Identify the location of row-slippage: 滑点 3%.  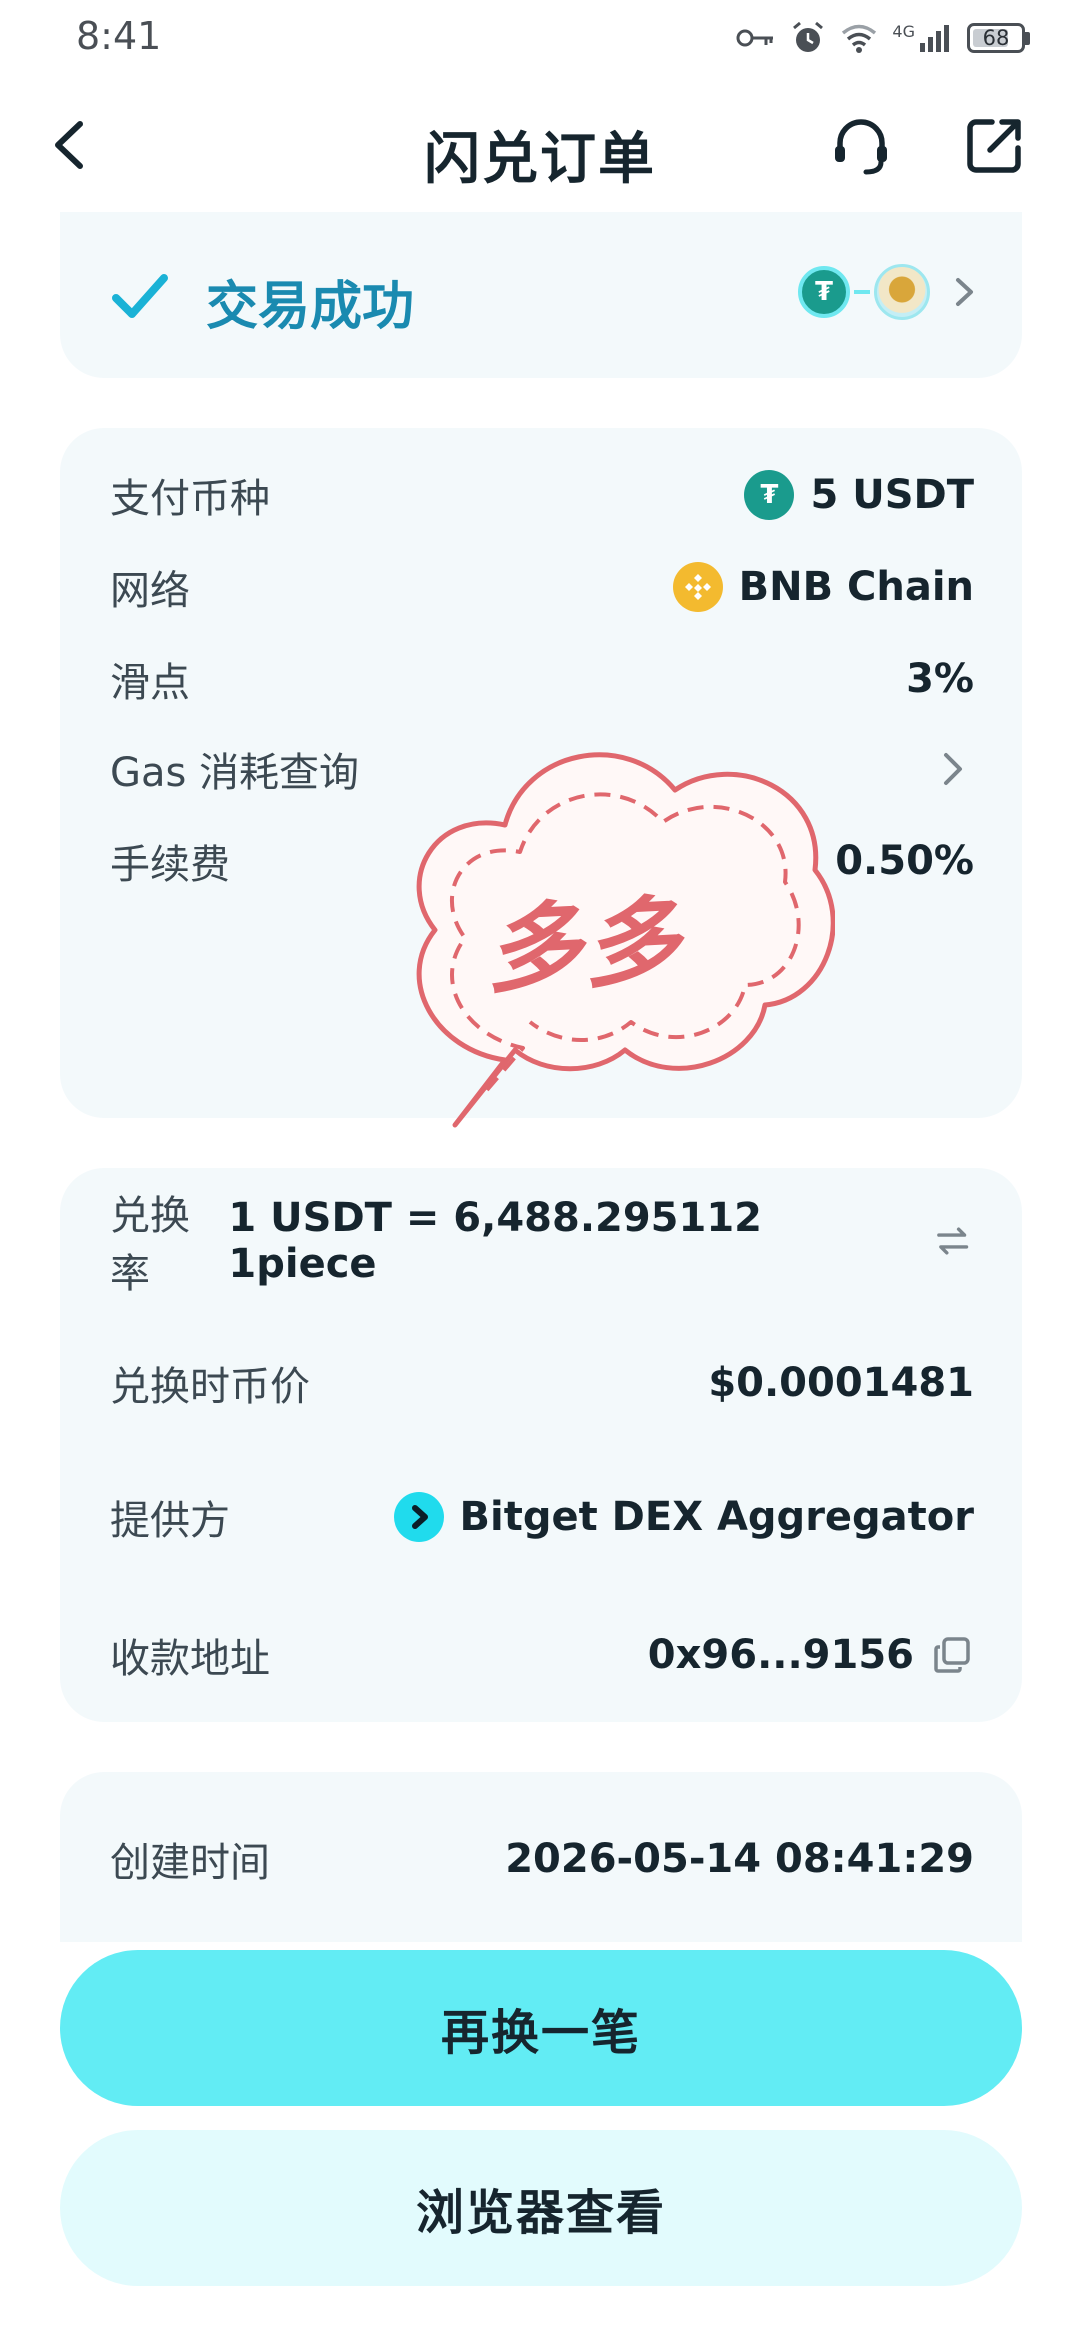
(542, 679).